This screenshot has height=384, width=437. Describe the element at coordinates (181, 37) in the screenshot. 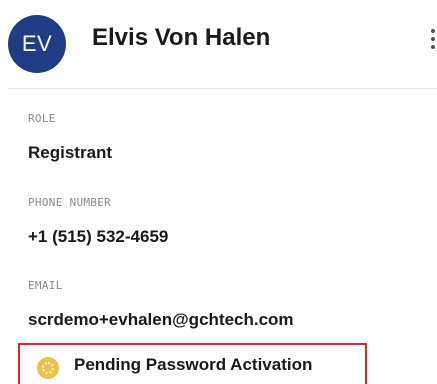

I see `user-name: Elvis Von Halen` at that location.